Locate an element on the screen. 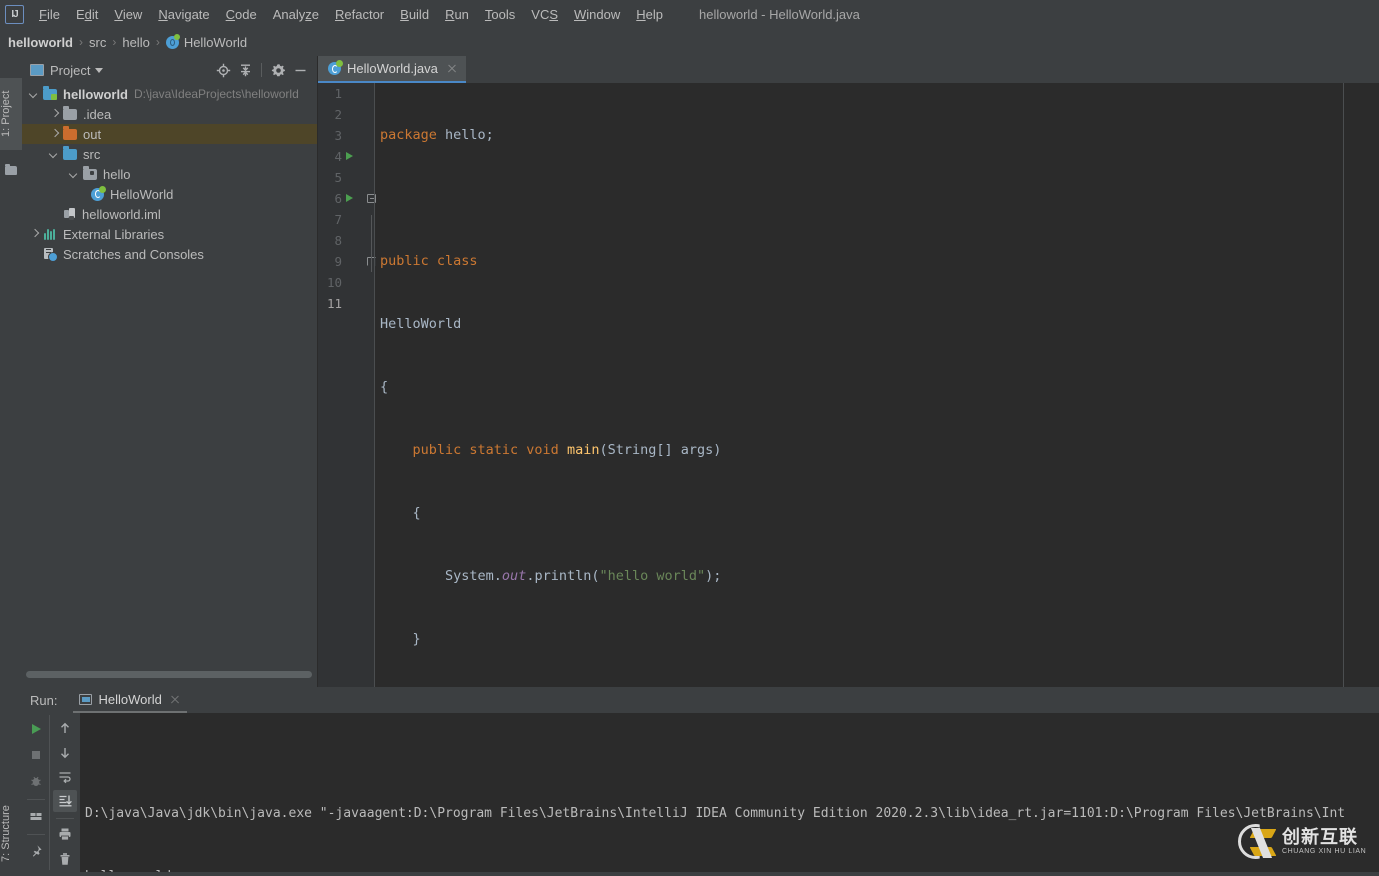 This screenshot has height=876, width=1379. line-number: 10 is located at coordinates (334, 282).